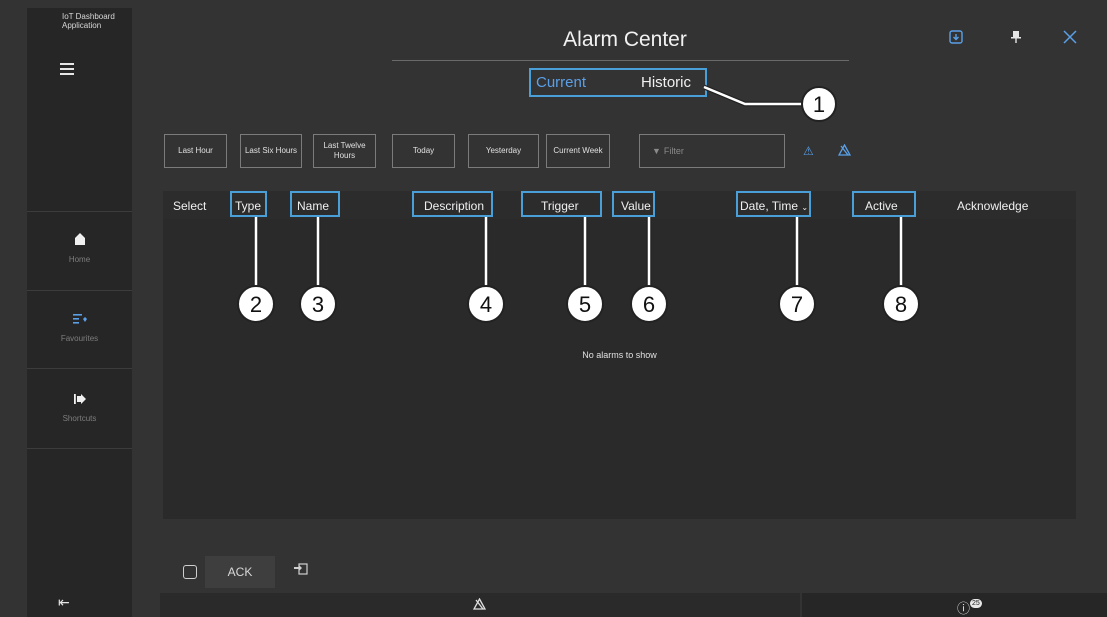 The width and height of the screenshot is (1107, 617). Describe the element at coordinates (344, 151) in the screenshot. I see `last-twelve-hours-button: Last Twelve Hours` at that location.